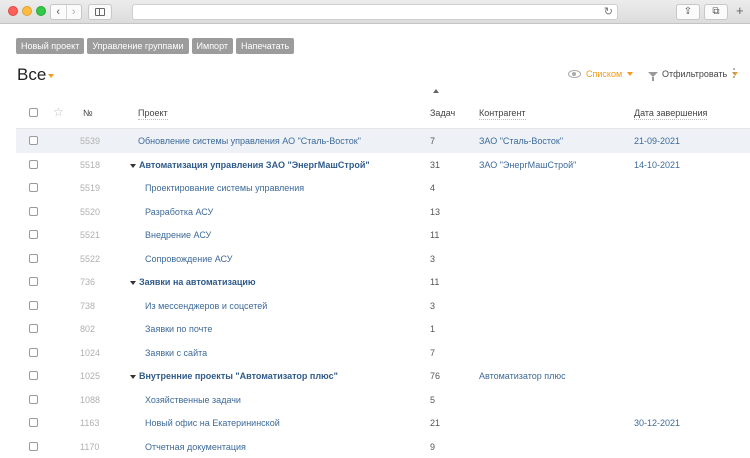  What do you see at coordinates (41, 11) in the screenshot?
I see `zoom-window-button` at bounding box center [41, 11].